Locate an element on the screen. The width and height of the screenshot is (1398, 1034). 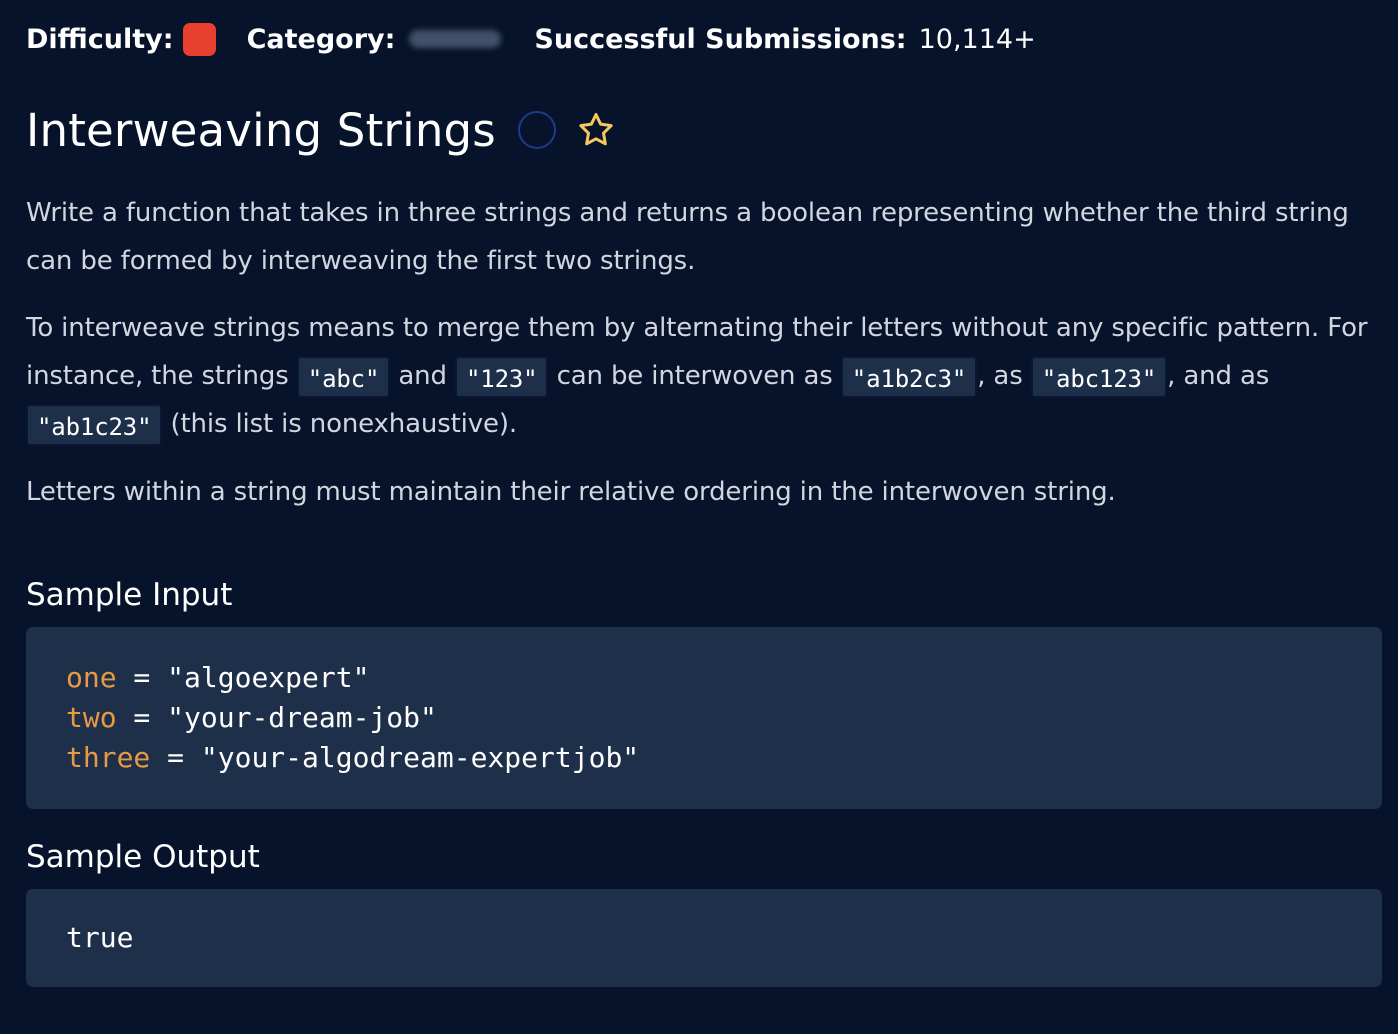
difficulty-label: Difficulty: is located at coordinates (100, 39).